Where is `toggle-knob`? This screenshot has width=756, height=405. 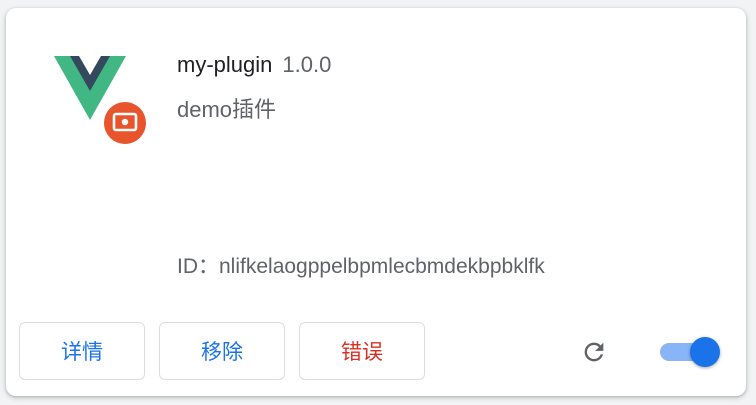 toggle-knob is located at coordinates (705, 352).